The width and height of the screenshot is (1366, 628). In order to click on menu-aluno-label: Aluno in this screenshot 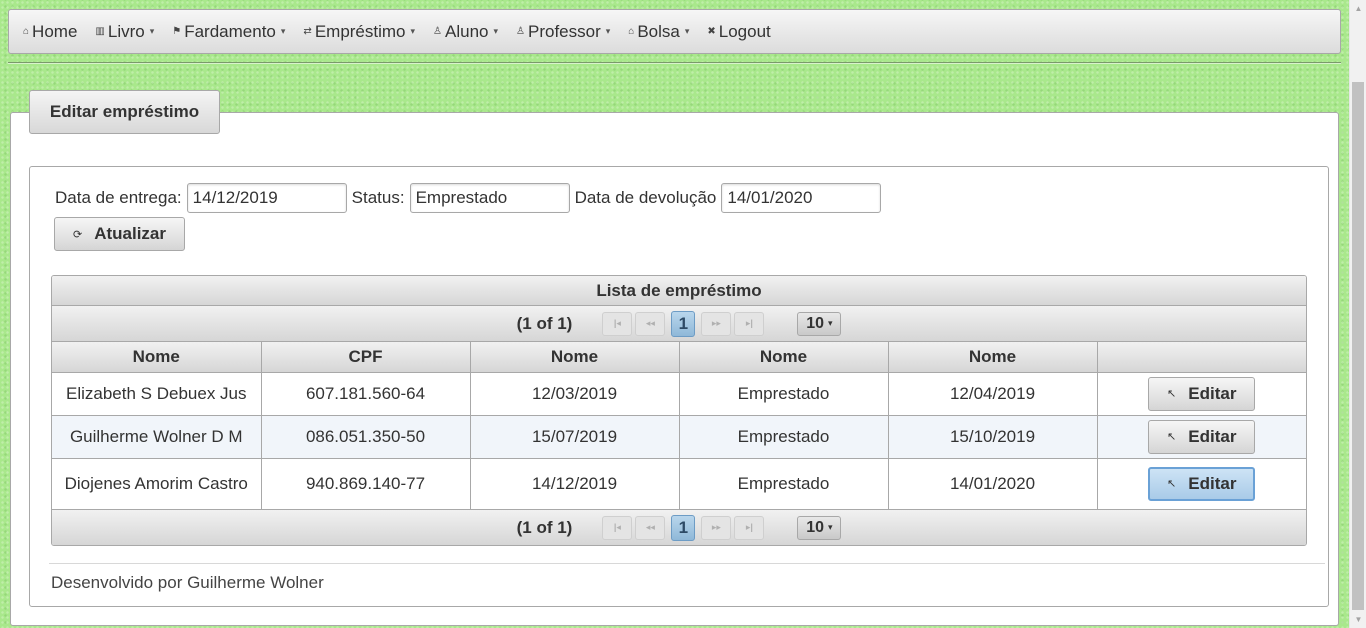, I will do `click(467, 31)`.